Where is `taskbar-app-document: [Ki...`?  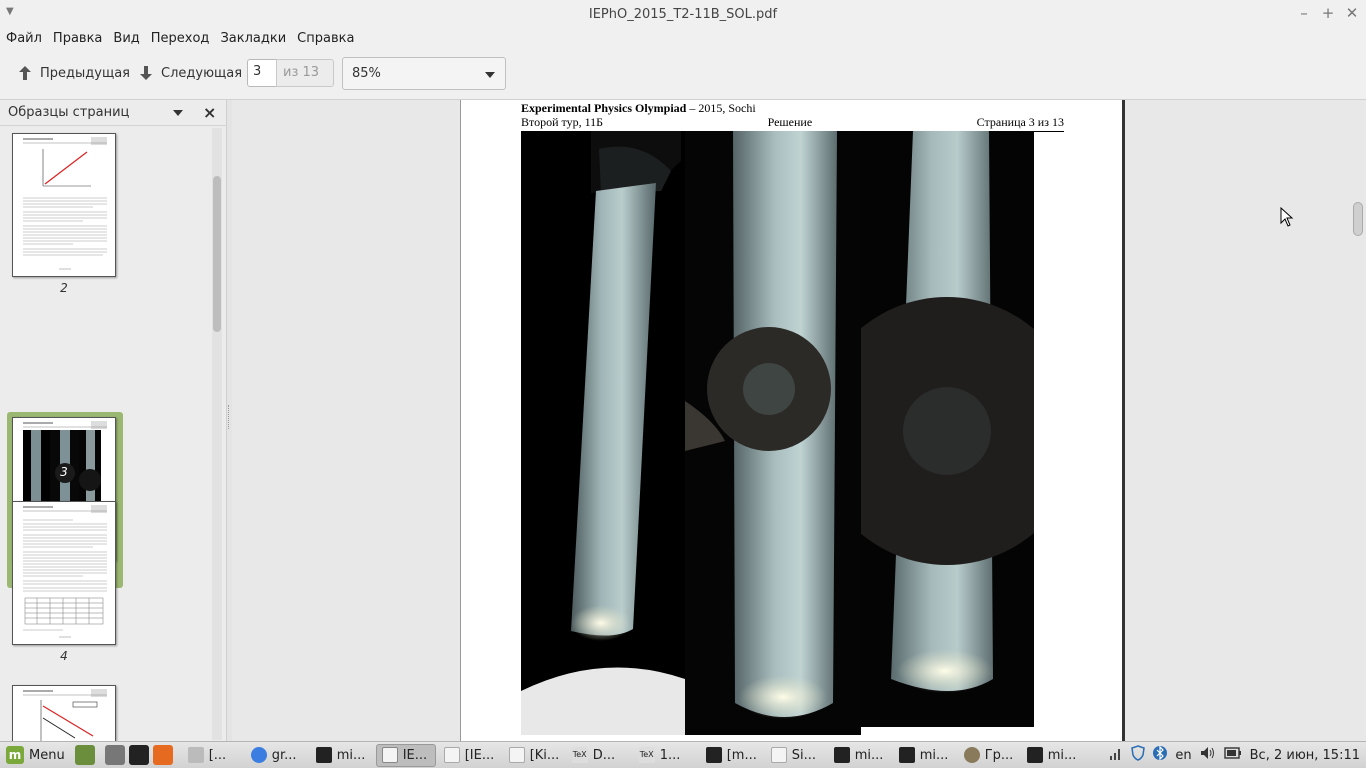 taskbar-app-document: [Ki... is located at coordinates (534, 755).